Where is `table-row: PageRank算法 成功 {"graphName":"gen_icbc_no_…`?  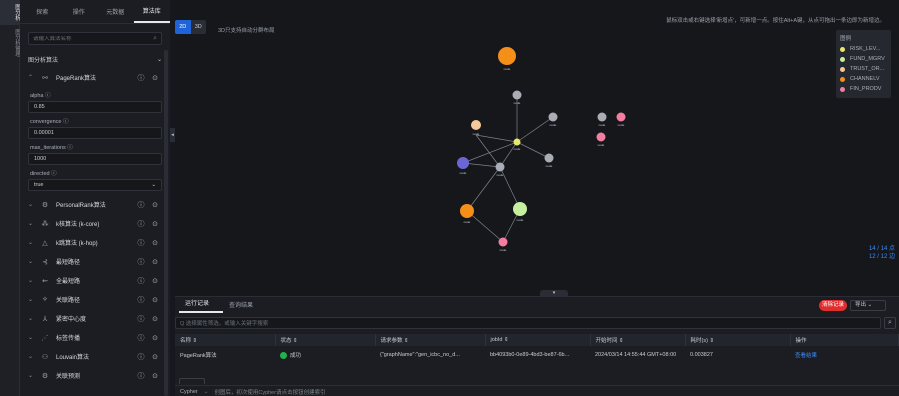
table-row: PageRank算法 成功 {"graphName":"gen_icbc_no_… is located at coordinates (537, 355).